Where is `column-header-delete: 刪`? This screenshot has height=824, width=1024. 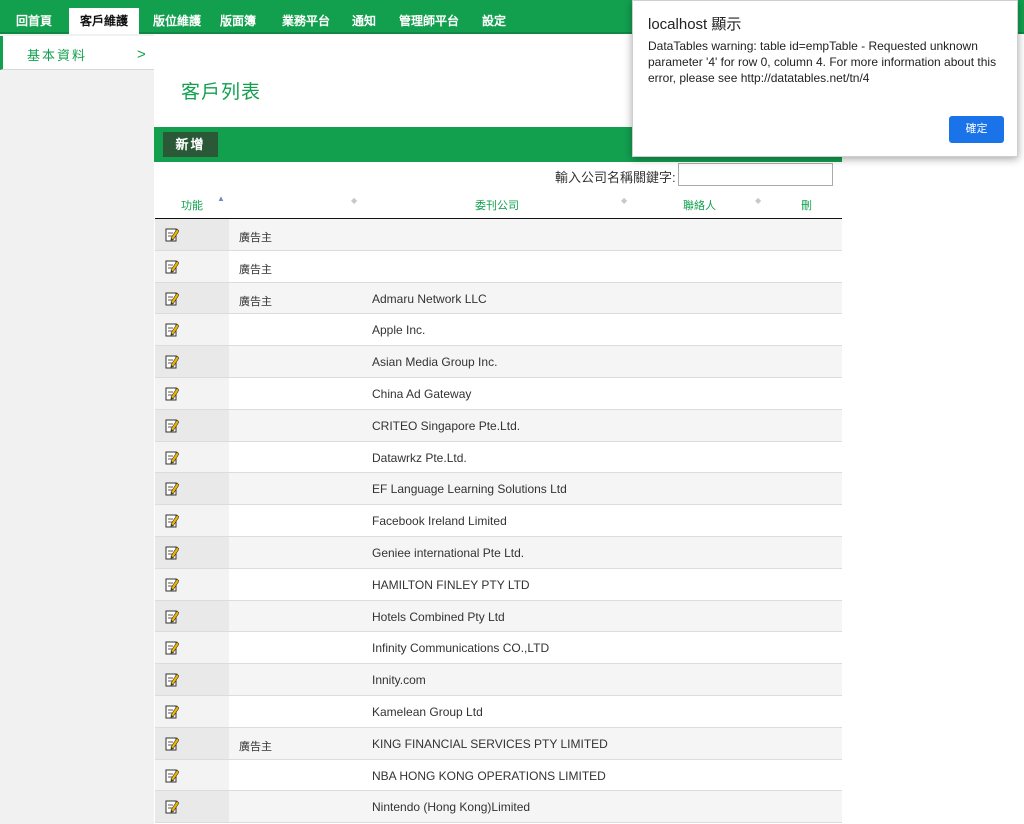 column-header-delete: 刪 is located at coordinates (806, 205).